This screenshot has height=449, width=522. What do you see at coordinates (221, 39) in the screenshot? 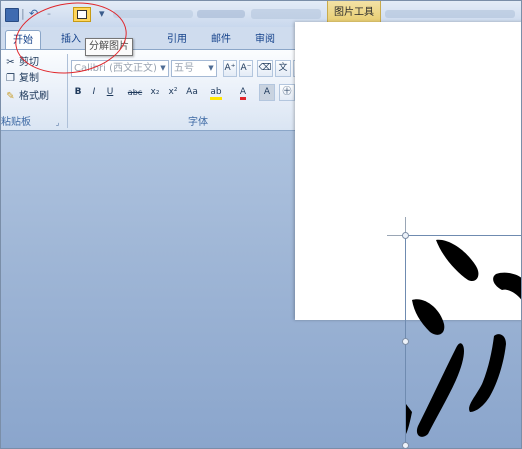
I see `tab-mailings: 邮件` at bounding box center [221, 39].